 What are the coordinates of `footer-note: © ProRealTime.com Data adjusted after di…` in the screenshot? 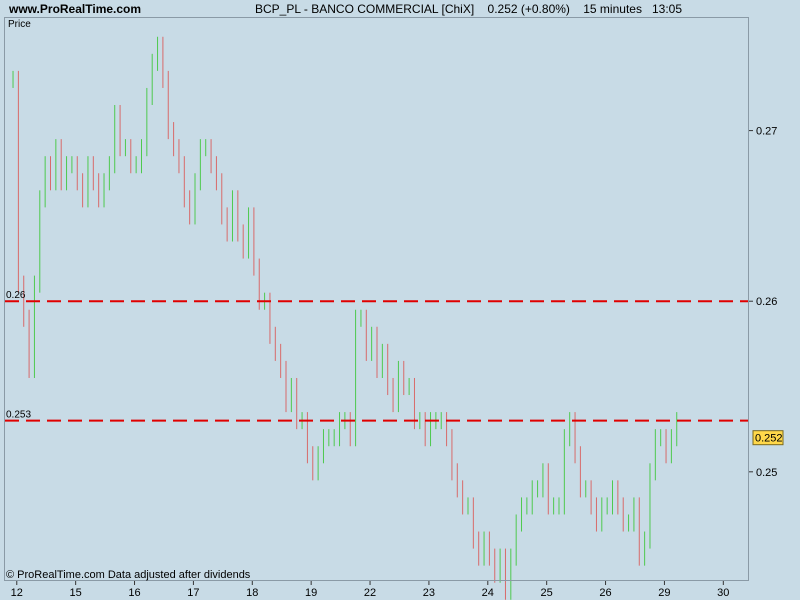 It's located at (128, 575).